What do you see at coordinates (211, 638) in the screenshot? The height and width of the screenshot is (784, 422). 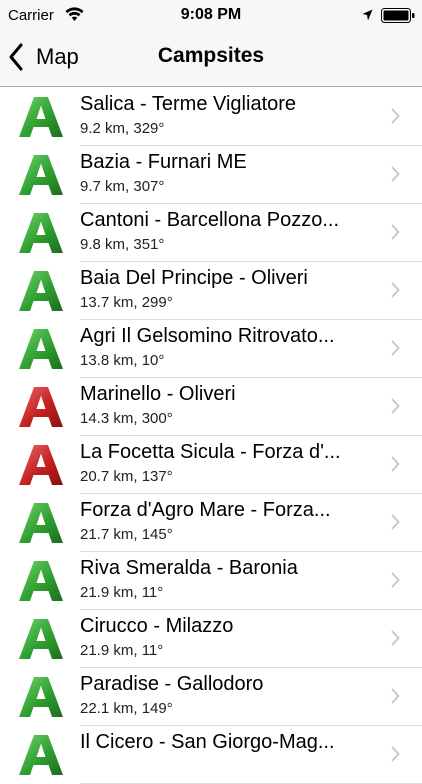 I see `list-item: Cirucco - Milazzo 21.9 km, 11°` at bounding box center [211, 638].